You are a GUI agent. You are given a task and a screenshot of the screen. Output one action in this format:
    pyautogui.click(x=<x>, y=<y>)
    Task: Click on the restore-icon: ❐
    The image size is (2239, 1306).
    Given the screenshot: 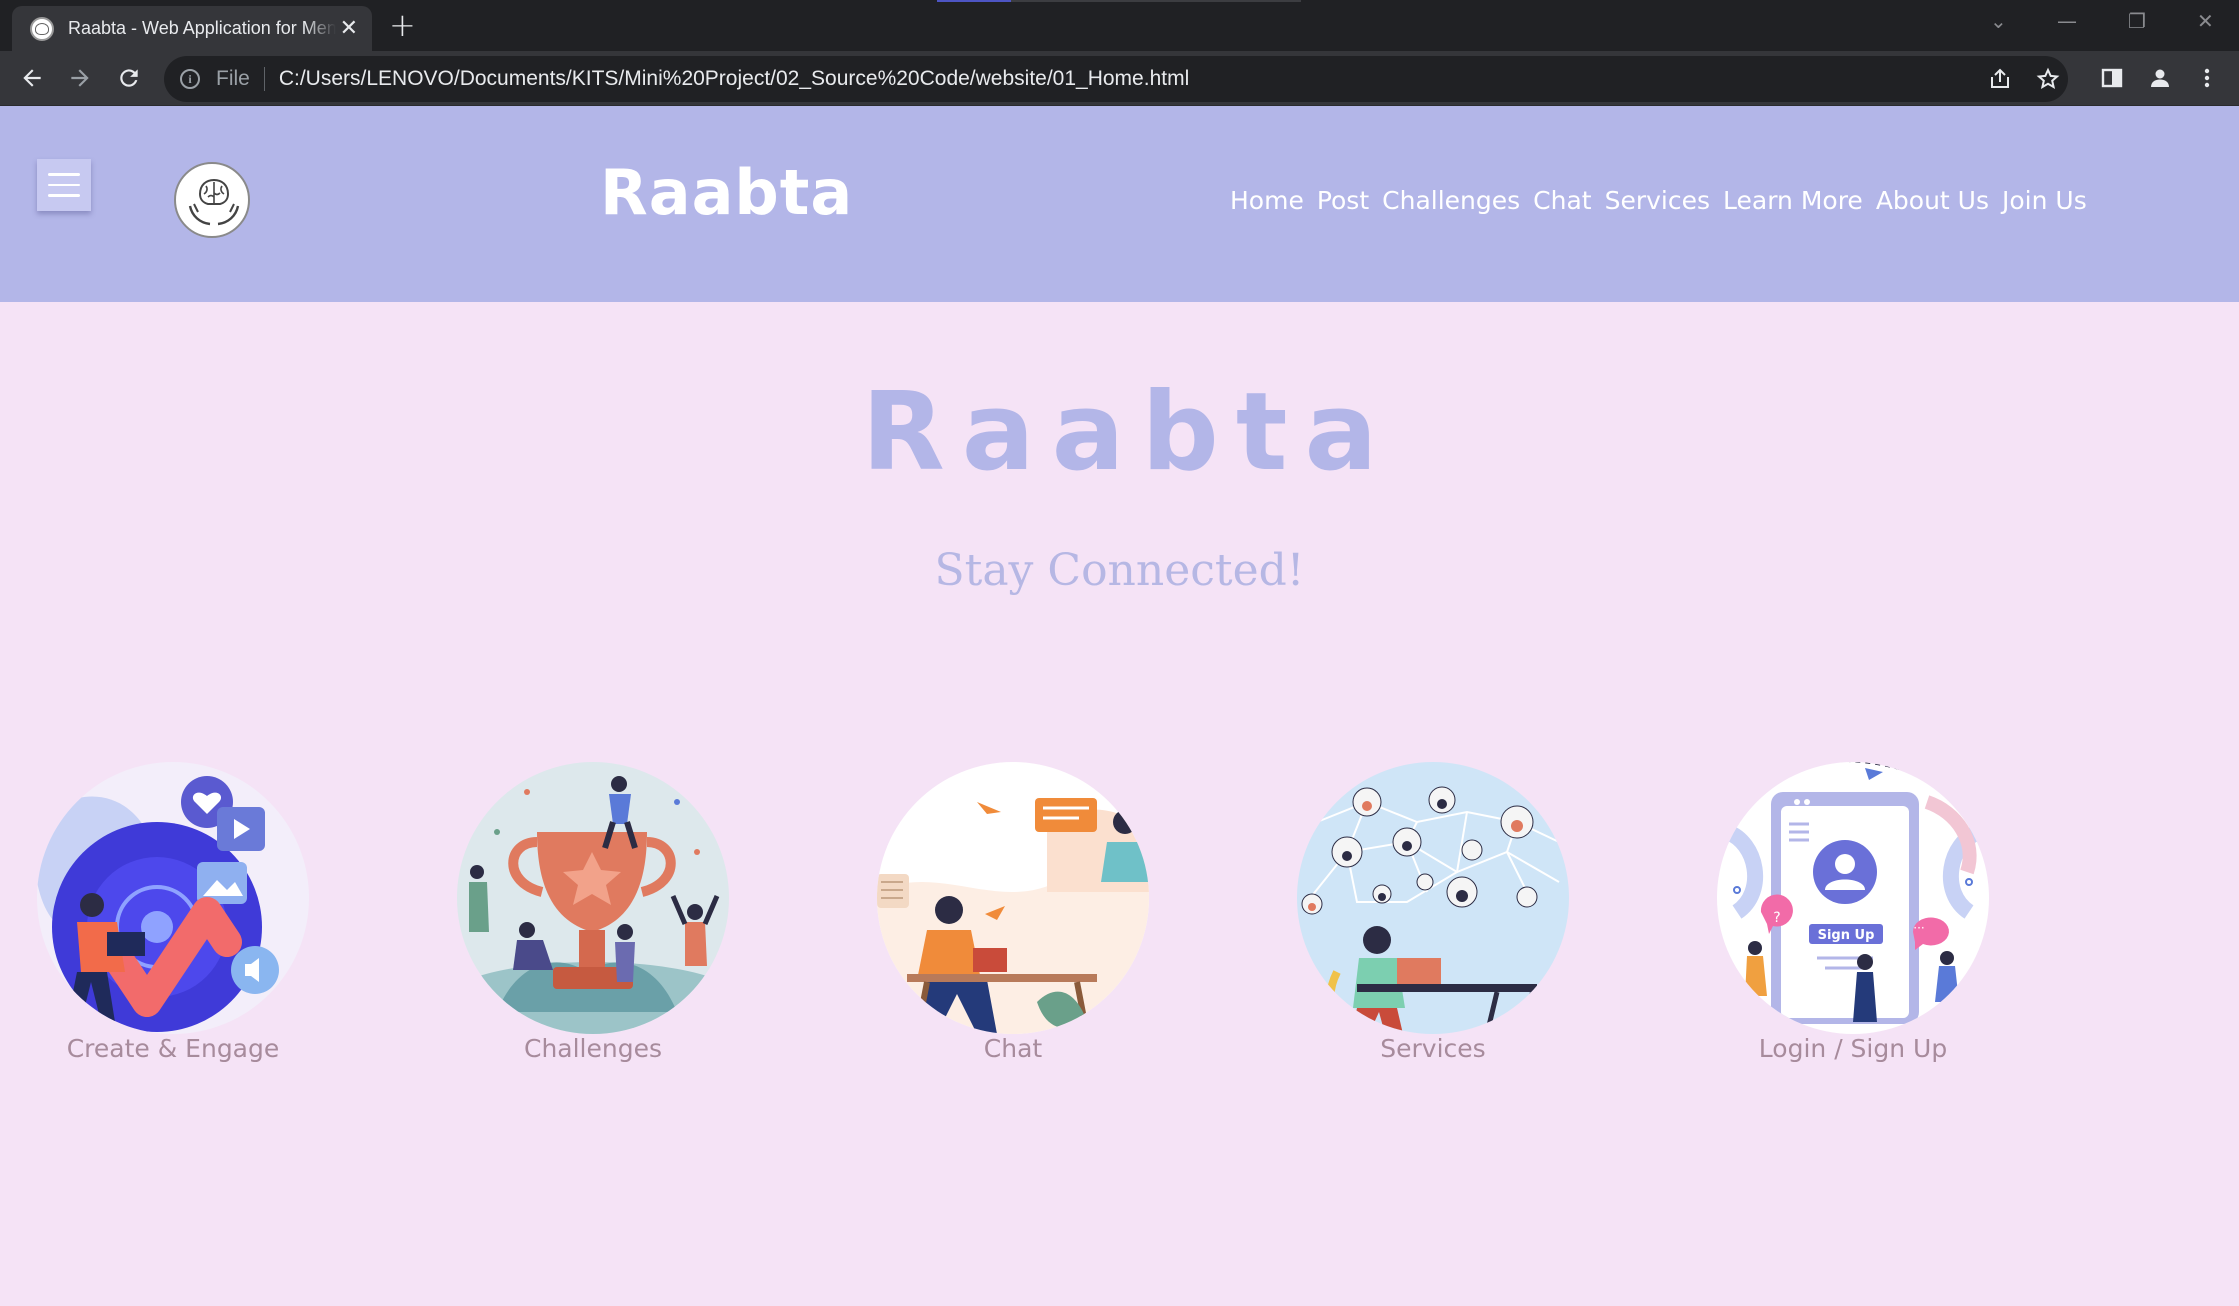 What is the action you would take?
    pyautogui.click(x=2137, y=21)
    